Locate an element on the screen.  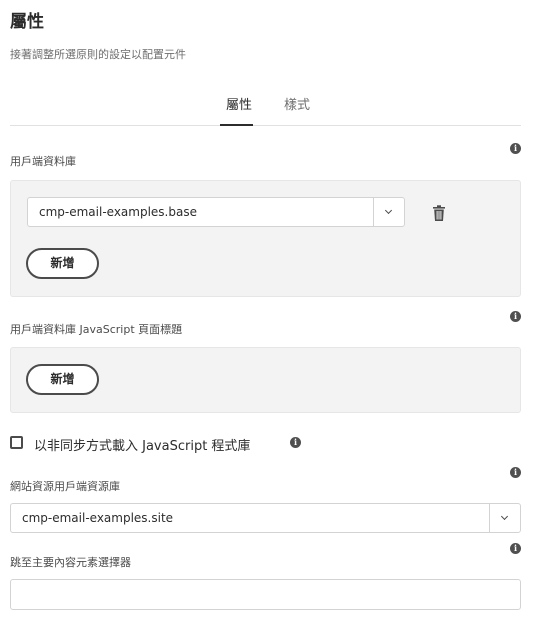
skip-to-main-label: 跳至主要內容元素選擇器 is located at coordinates (70, 562).